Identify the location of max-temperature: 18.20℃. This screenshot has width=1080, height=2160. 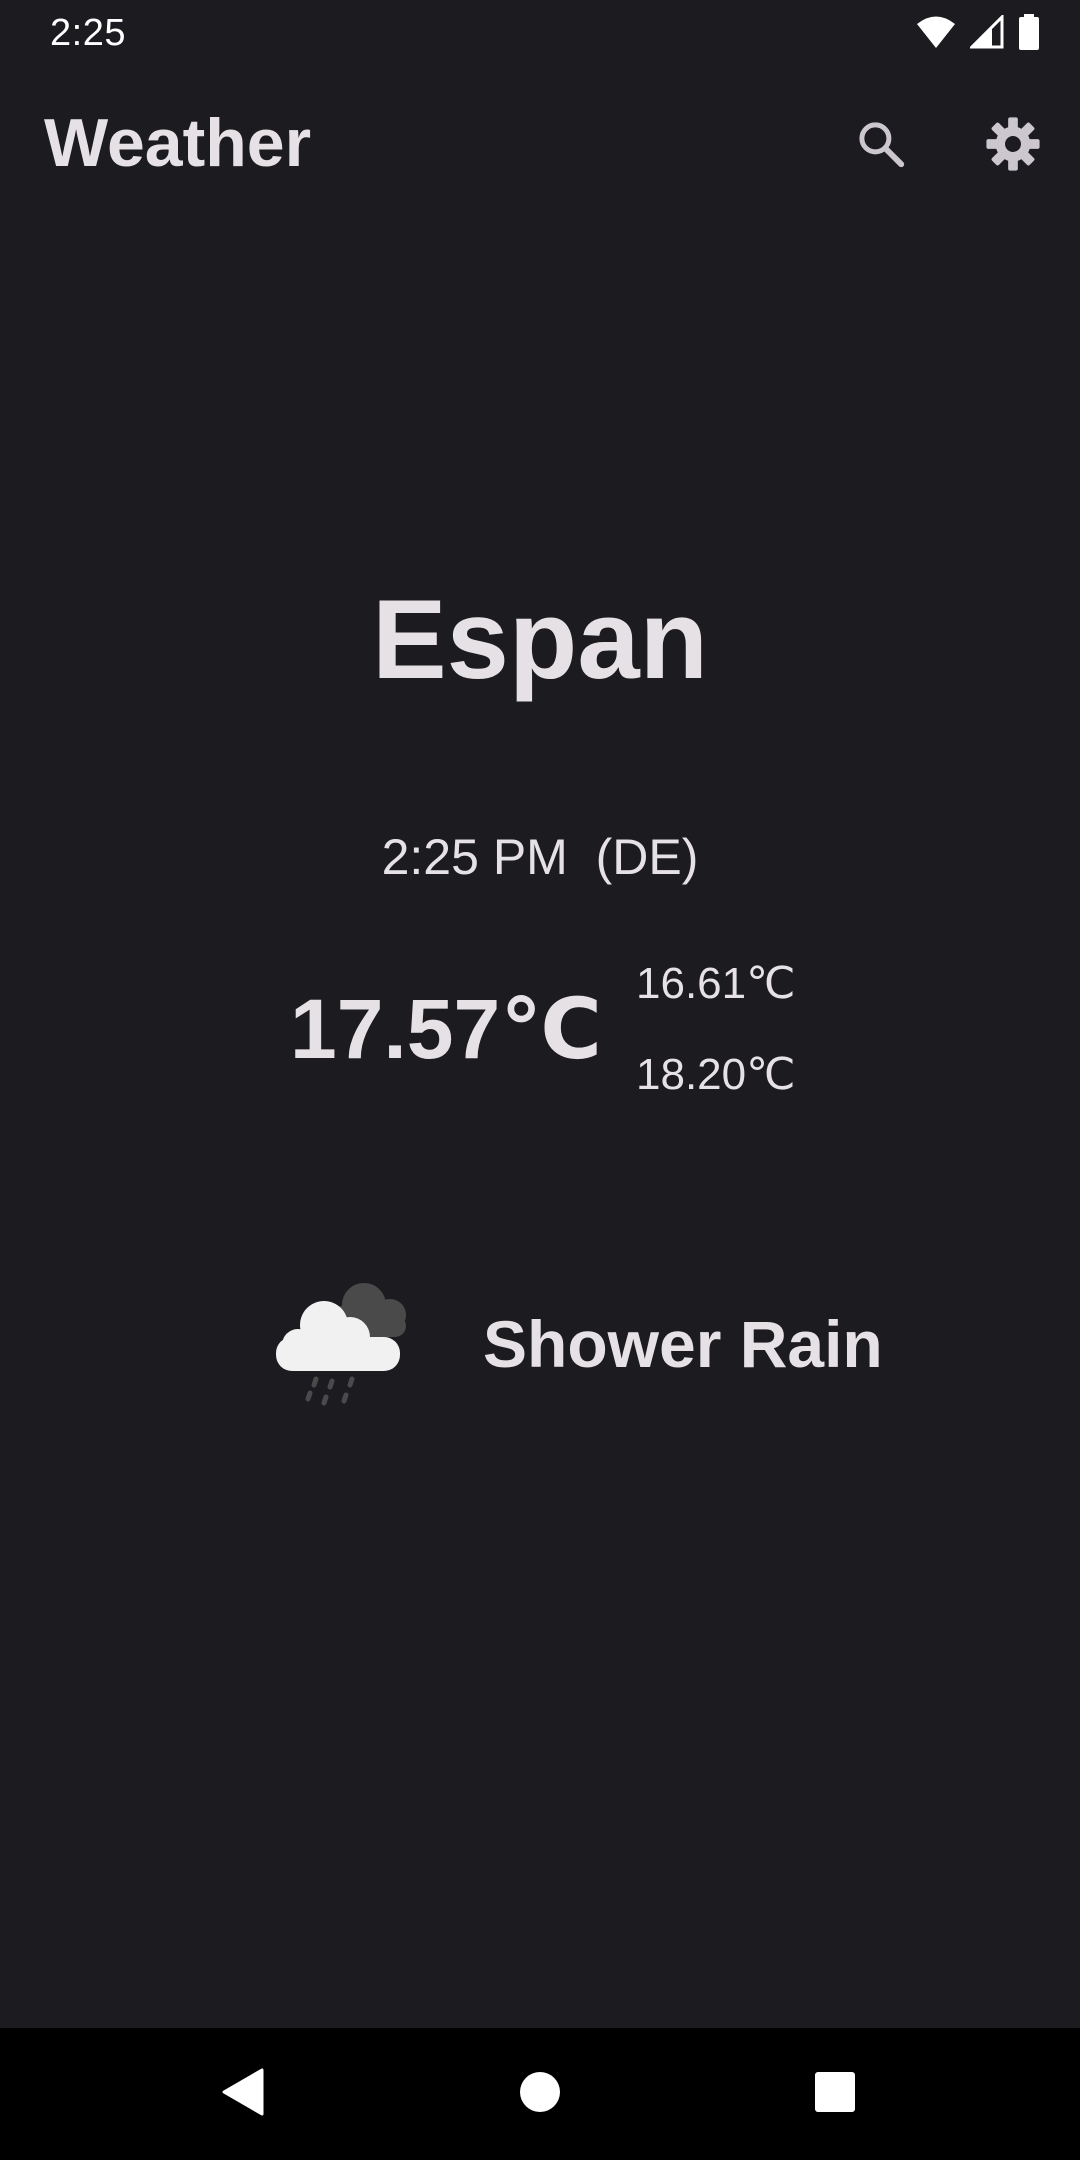
(716, 1074).